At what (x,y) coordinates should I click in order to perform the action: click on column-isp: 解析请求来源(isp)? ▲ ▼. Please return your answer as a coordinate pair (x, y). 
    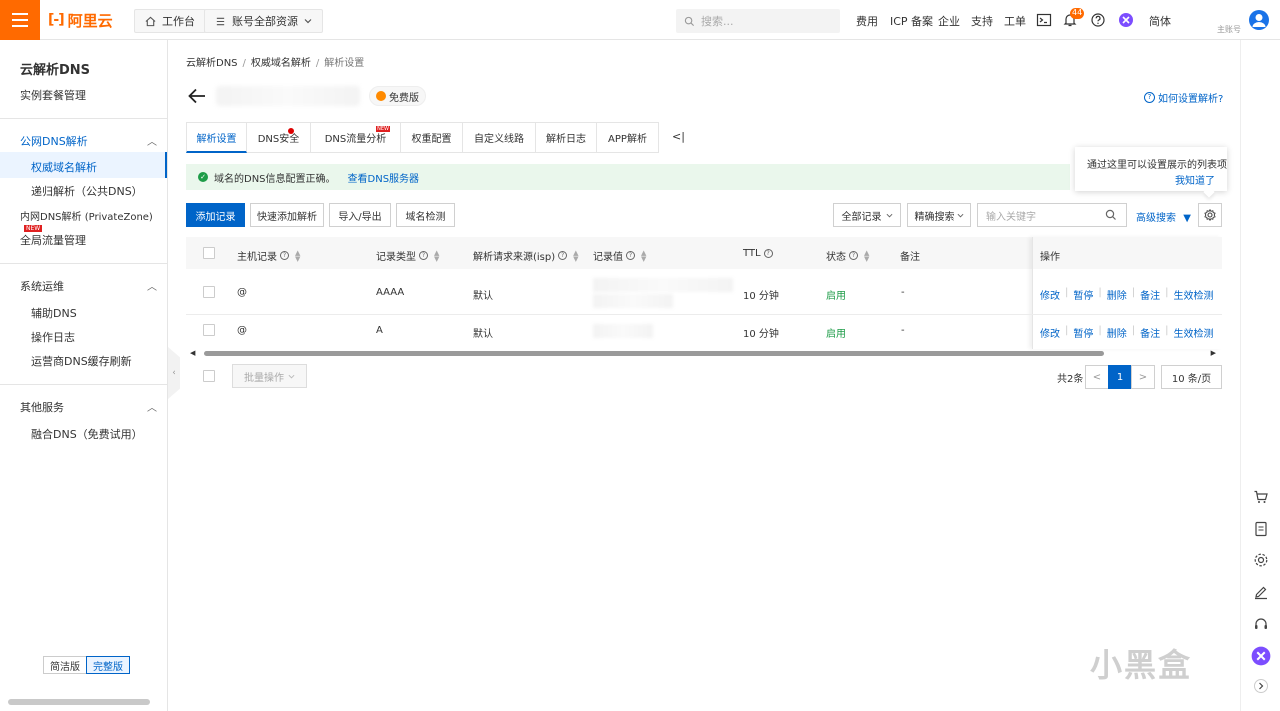
    Looking at the image, I should click on (526, 255).